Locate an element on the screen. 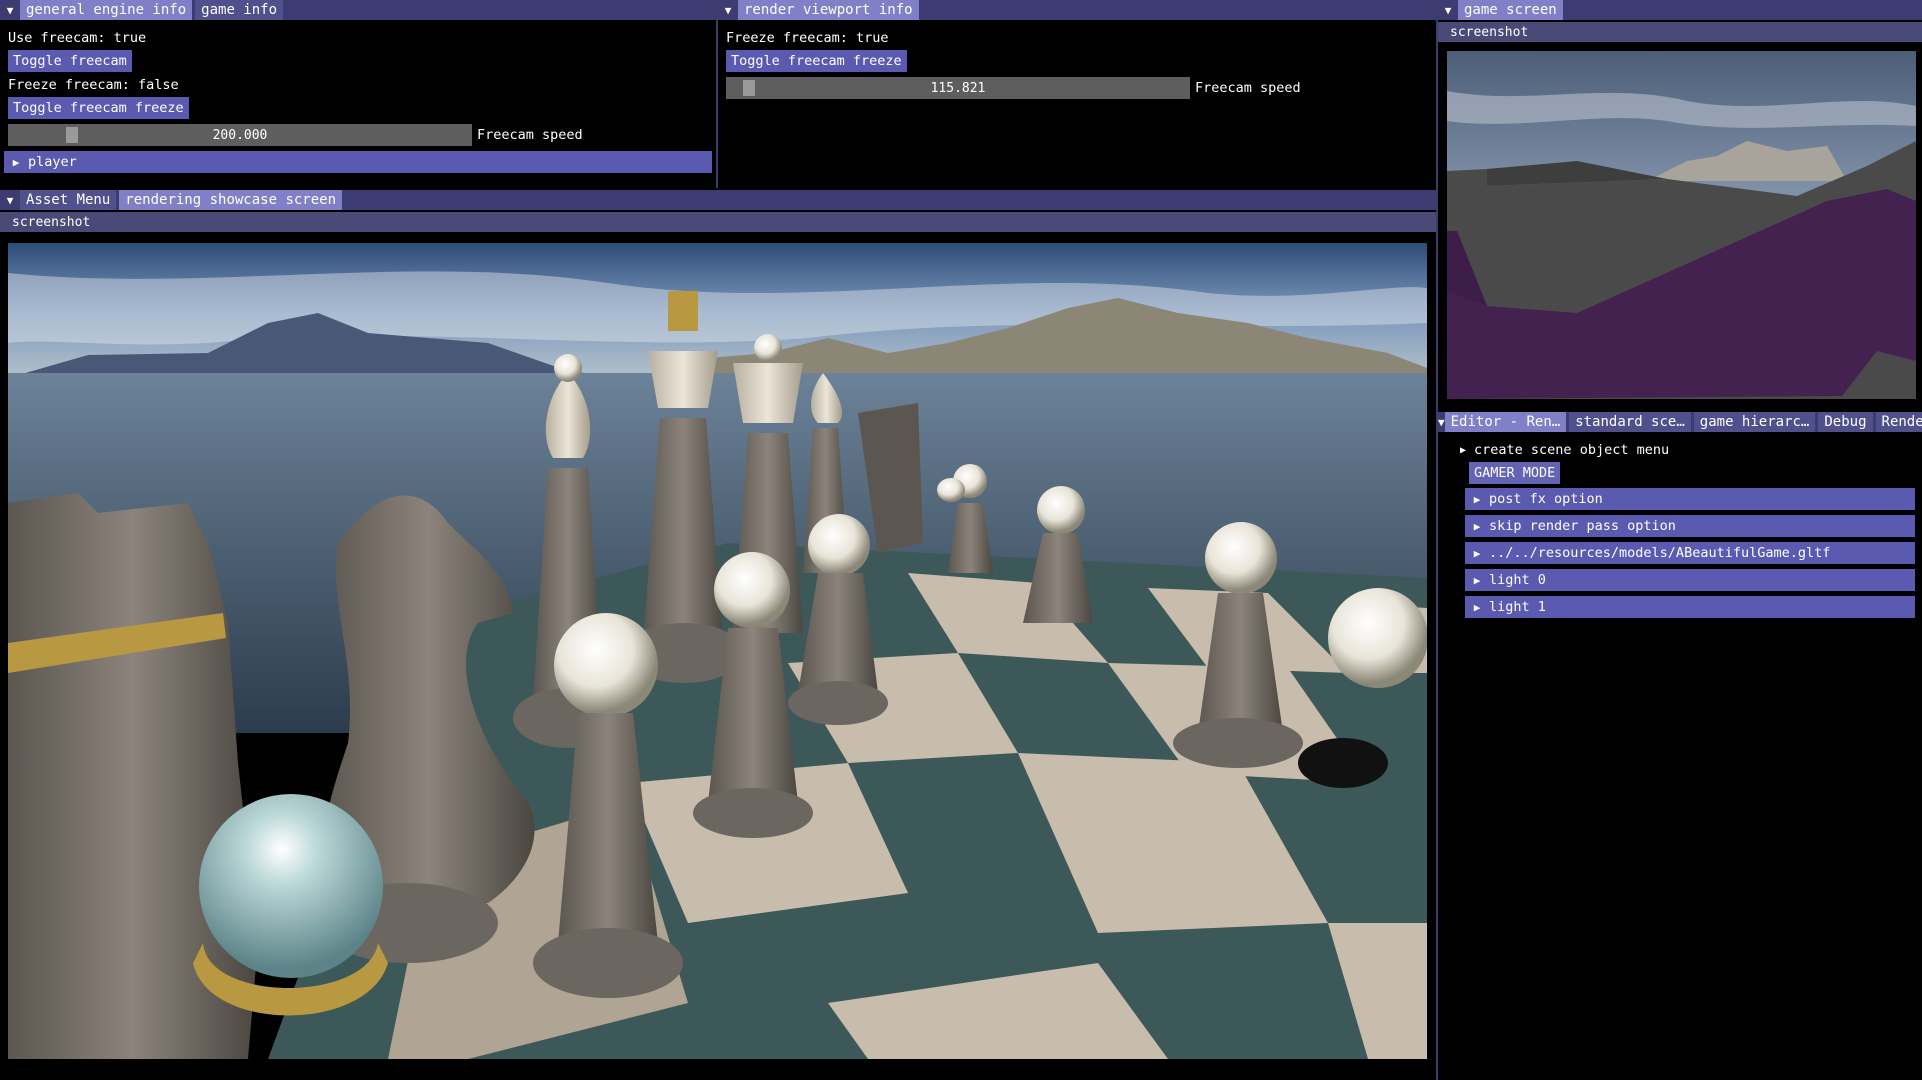 The width and height of the screenshot is (1922, 1080). tree-node-player: ▶ player is located at coordinates (358, 162).